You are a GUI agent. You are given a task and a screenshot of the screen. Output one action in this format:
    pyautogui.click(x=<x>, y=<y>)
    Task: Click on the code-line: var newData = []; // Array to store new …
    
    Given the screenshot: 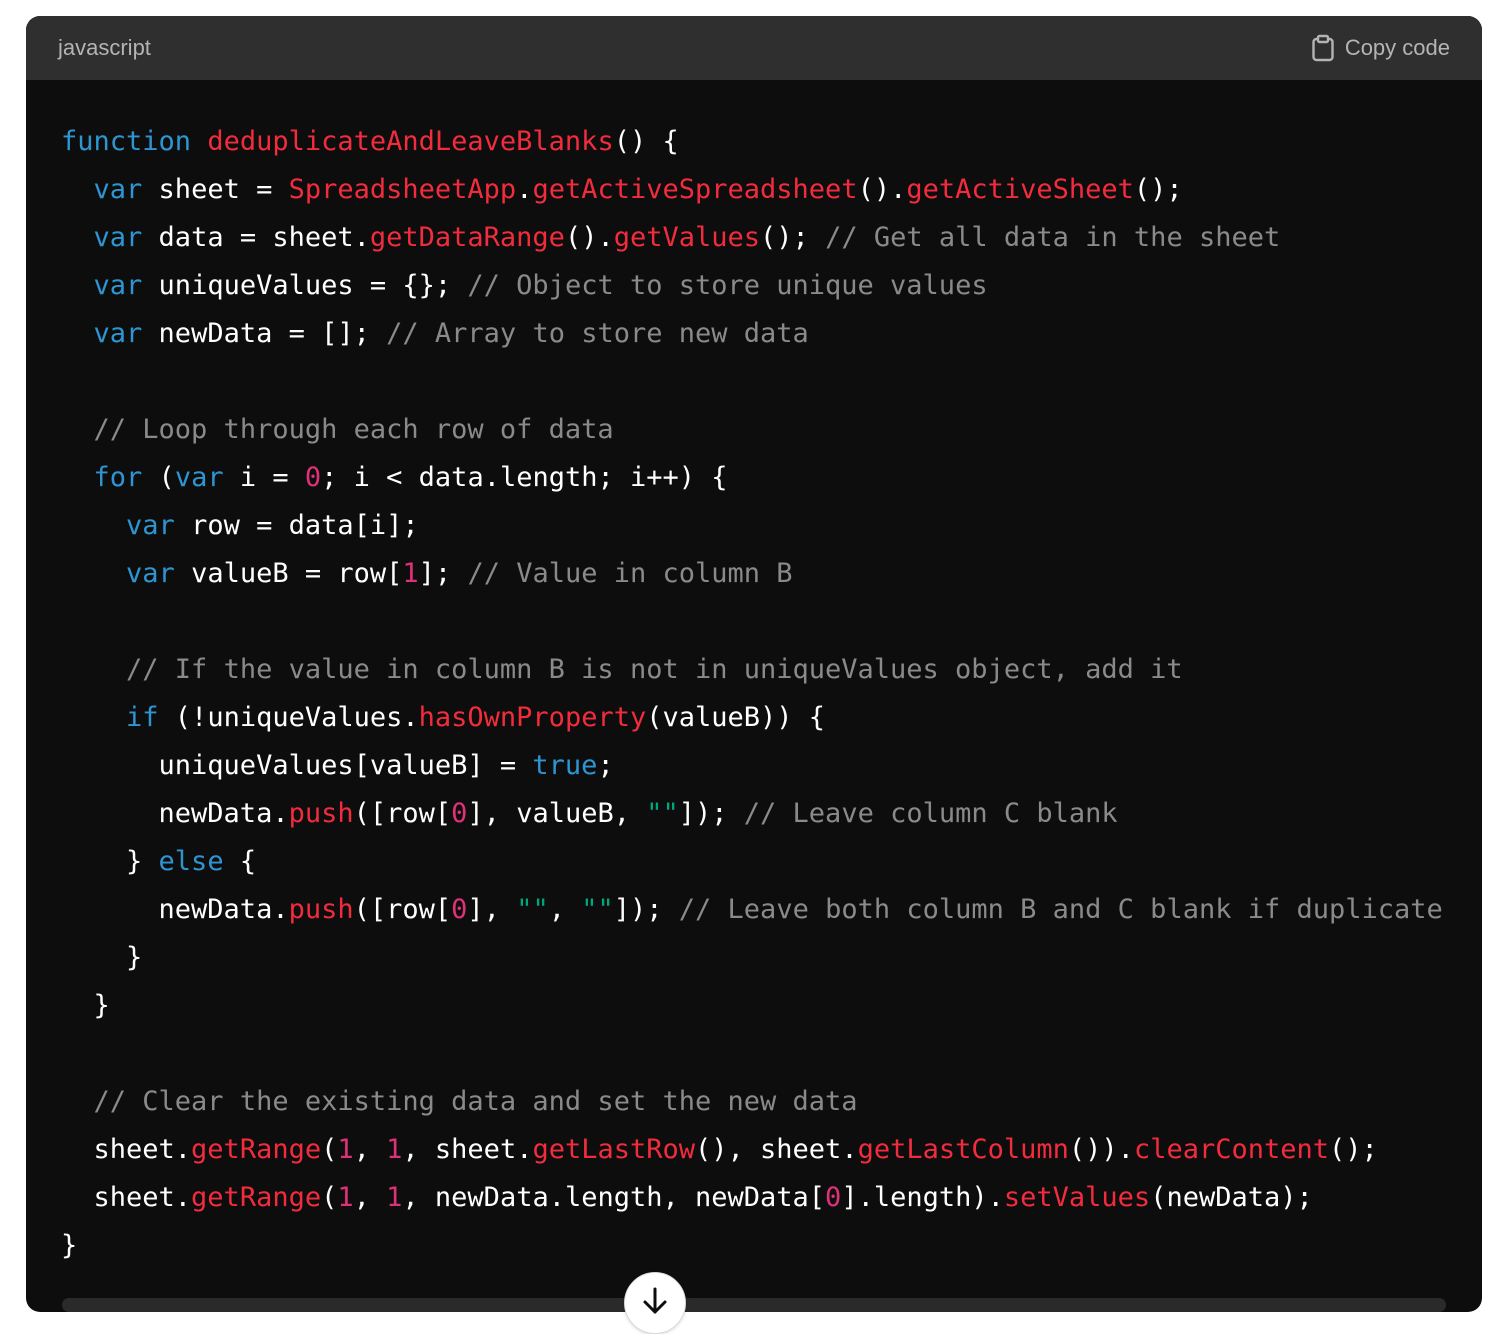 What is the action you would take?
    pyautogui.click(x=771, y=334)
    